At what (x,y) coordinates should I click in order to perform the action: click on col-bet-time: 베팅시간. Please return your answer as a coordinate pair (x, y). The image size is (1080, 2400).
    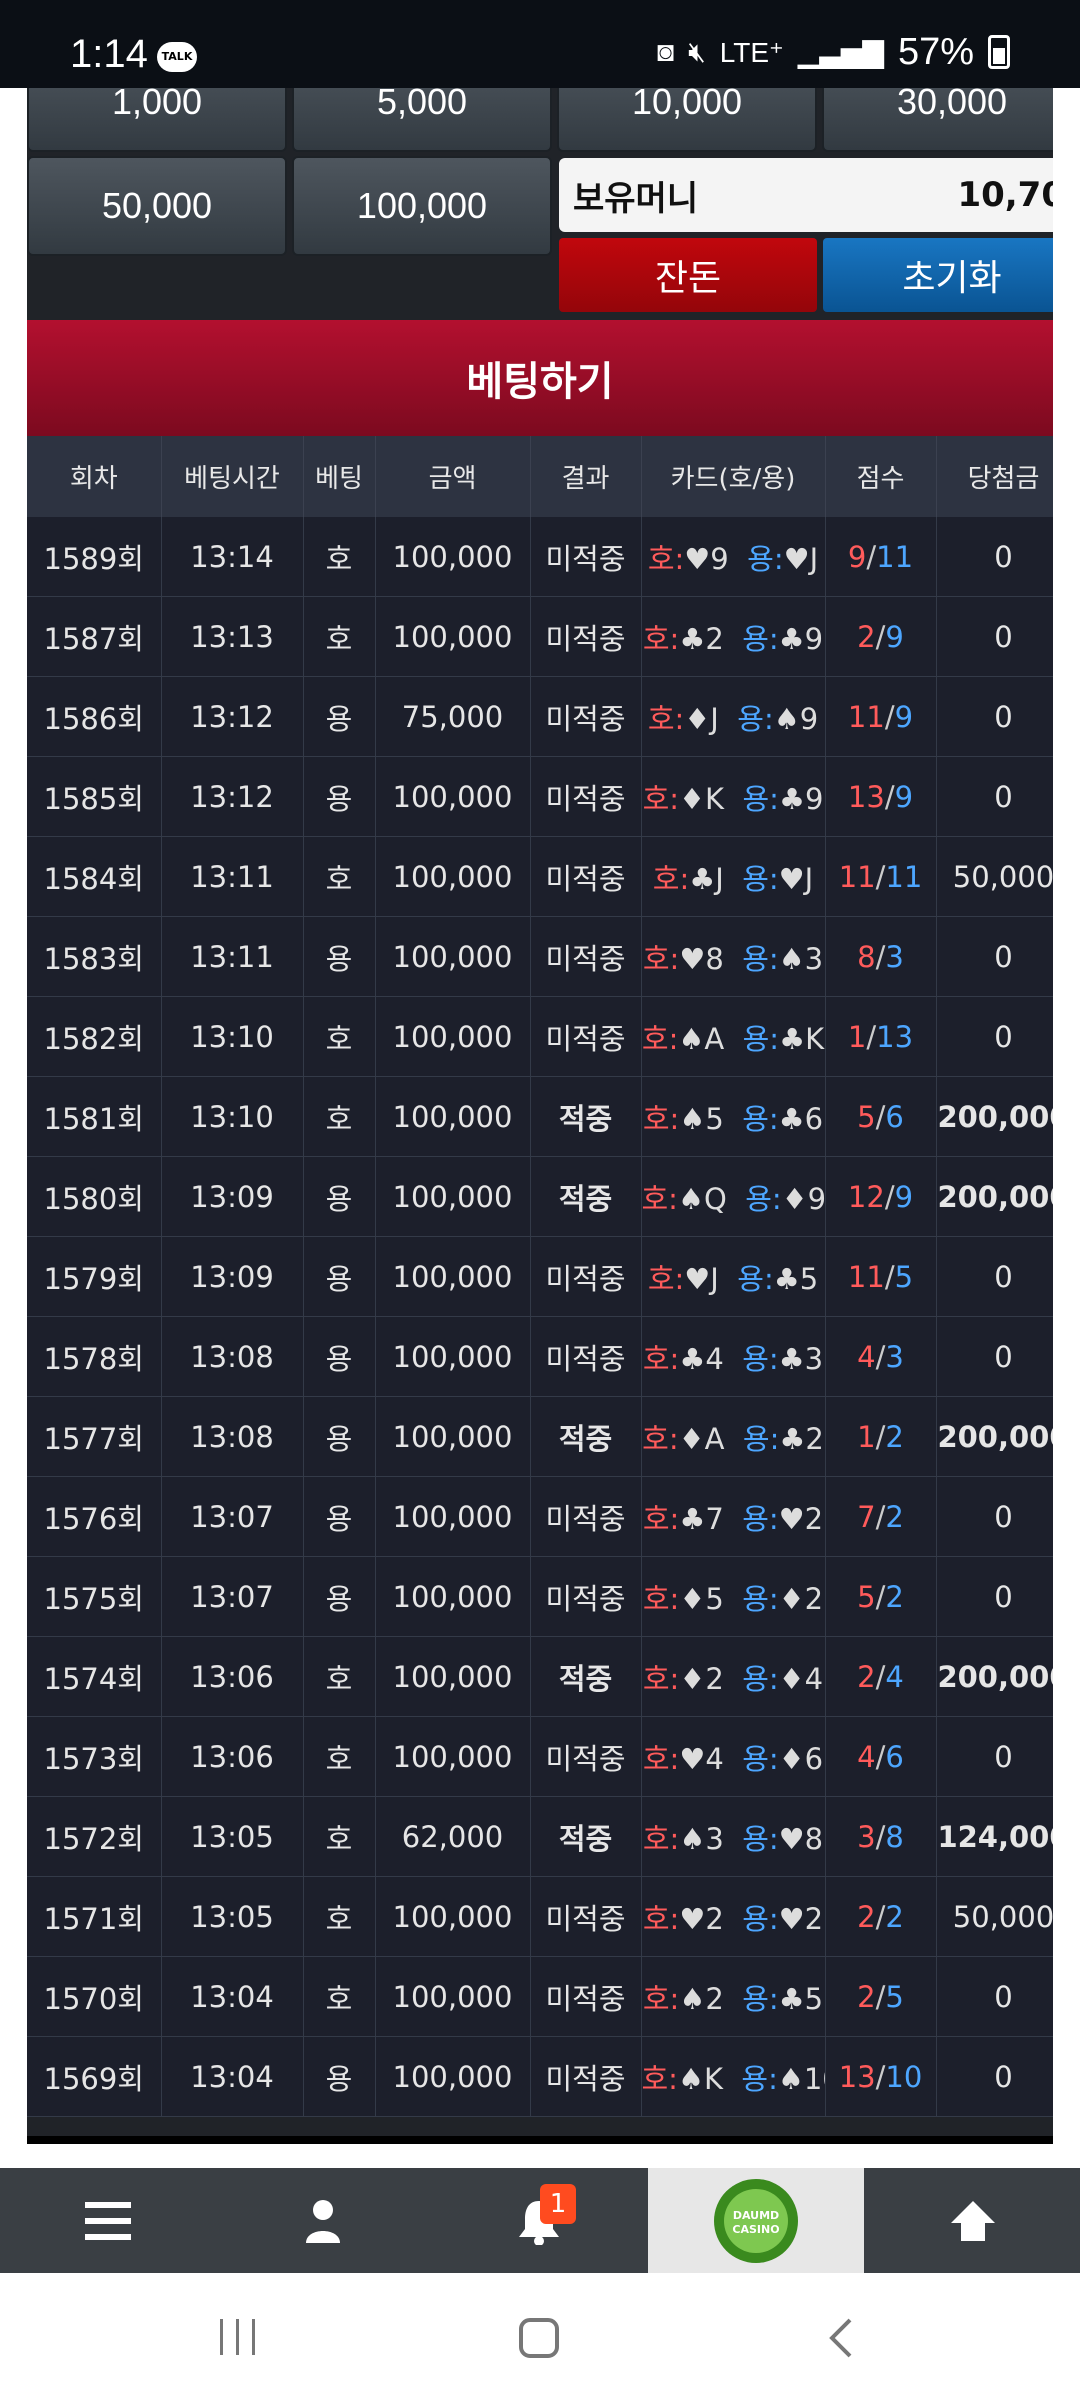
    Looking at the image, I should click on (232, 476).